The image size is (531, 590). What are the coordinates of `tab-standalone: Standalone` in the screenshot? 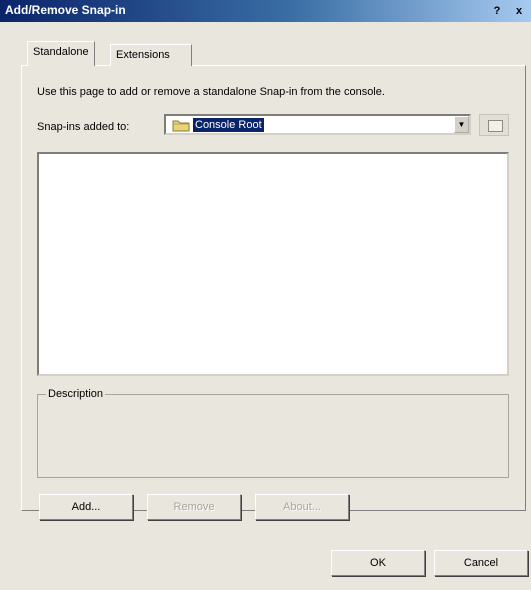 It's located at (61, 53).